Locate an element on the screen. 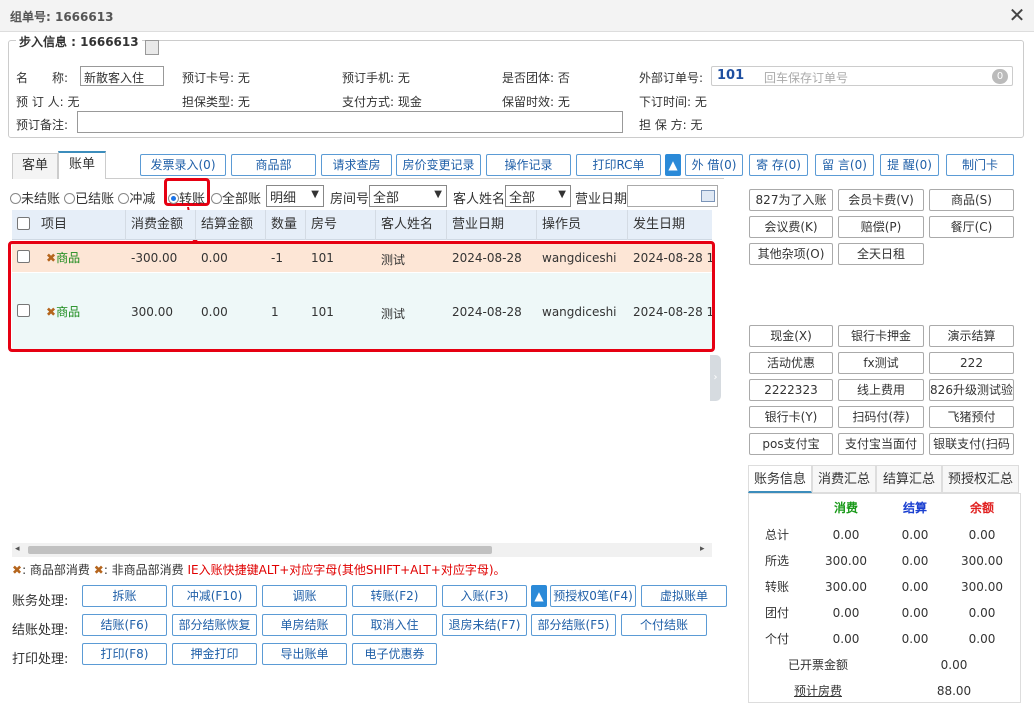 The image size is (1034, 721). tab-settle-summary: 结算汇总 is located at coordinates (909, 479).